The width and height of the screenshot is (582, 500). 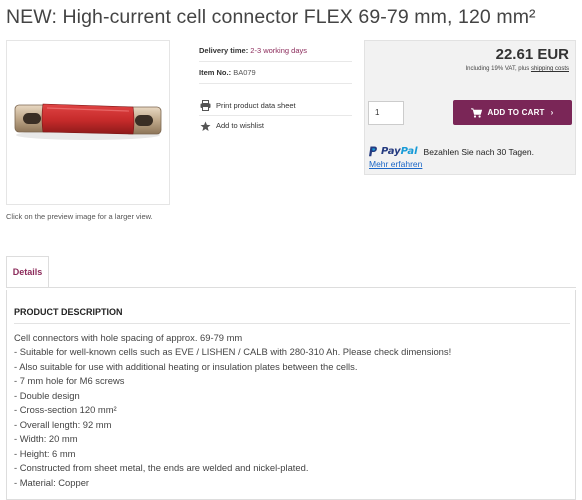 I want to click on paypal-logo: PayPal, so click(x=399, y=151).